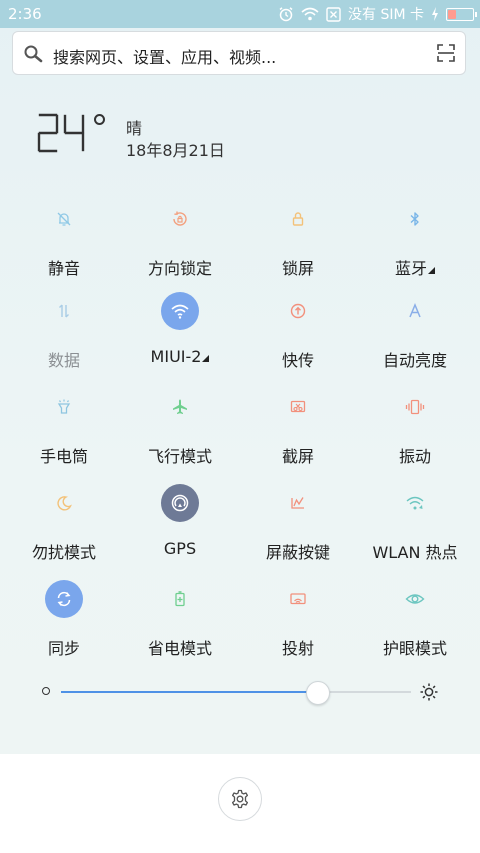 The image size is (480, 853). I want to click on toggle-label: 振动, so click(414, 456).